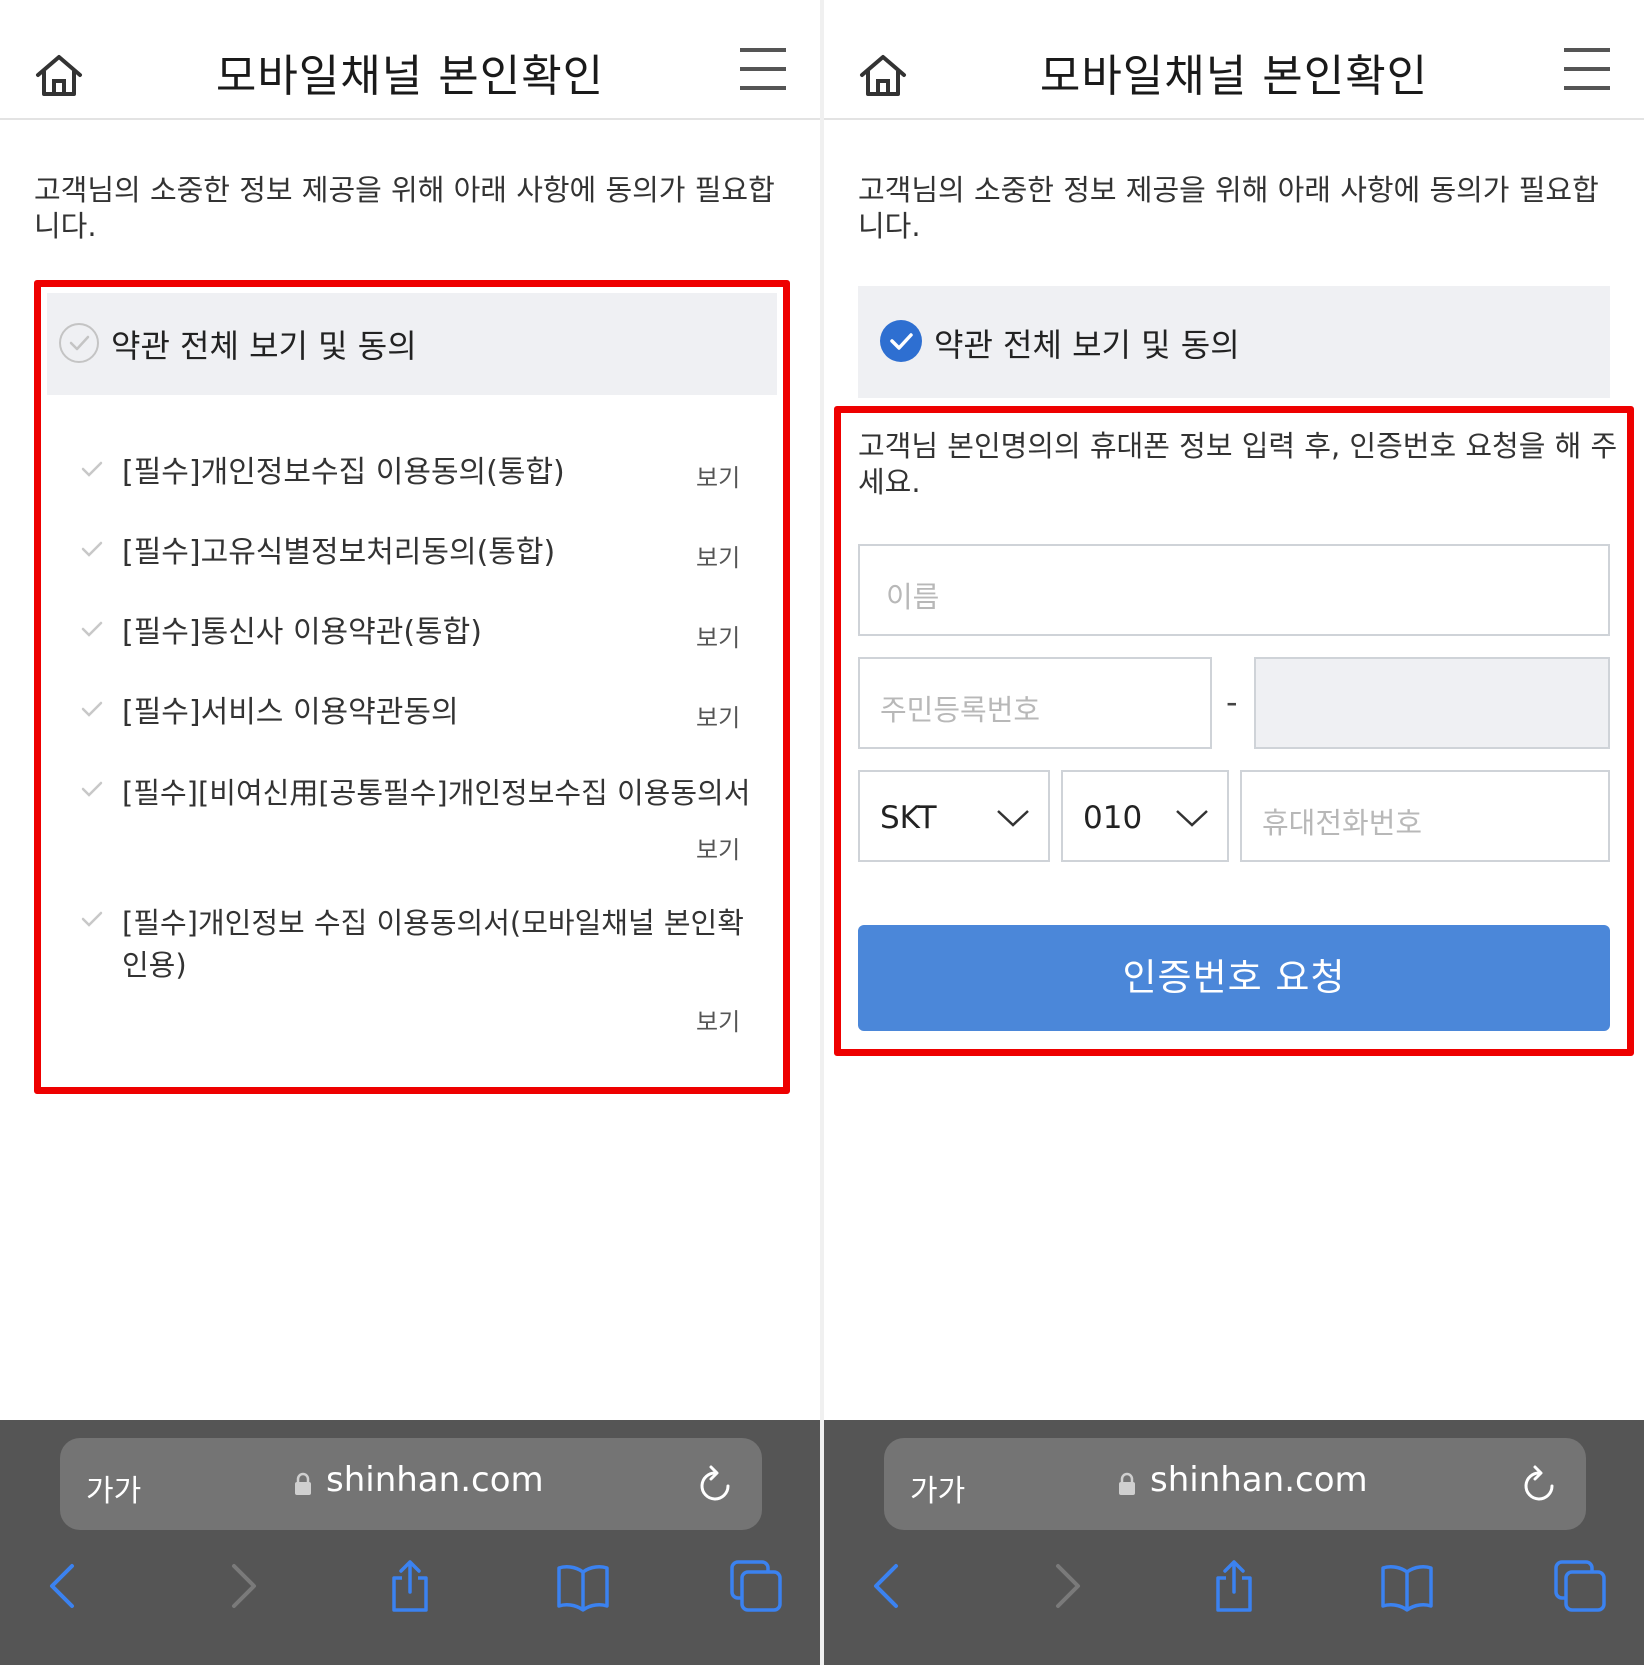 The height and width of the screenshot is (1665, 1644). I want to click on term-label: [필수]개인정보 수집 이용동의서(모바일채널 본인확인용), so click(433, 944).